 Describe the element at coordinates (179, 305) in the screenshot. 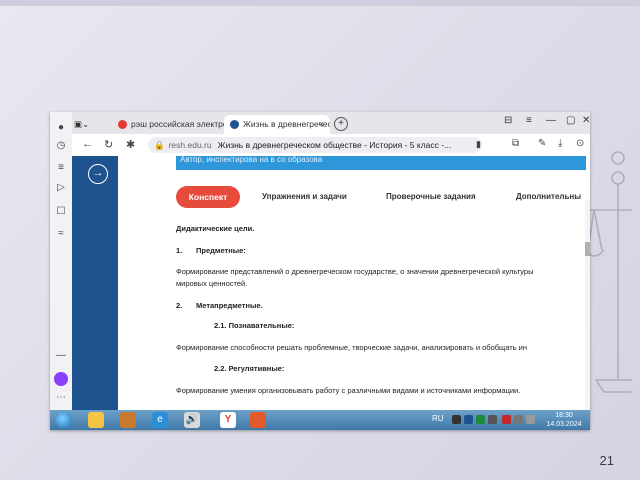

I see `list-number-2: 2.` at that location.